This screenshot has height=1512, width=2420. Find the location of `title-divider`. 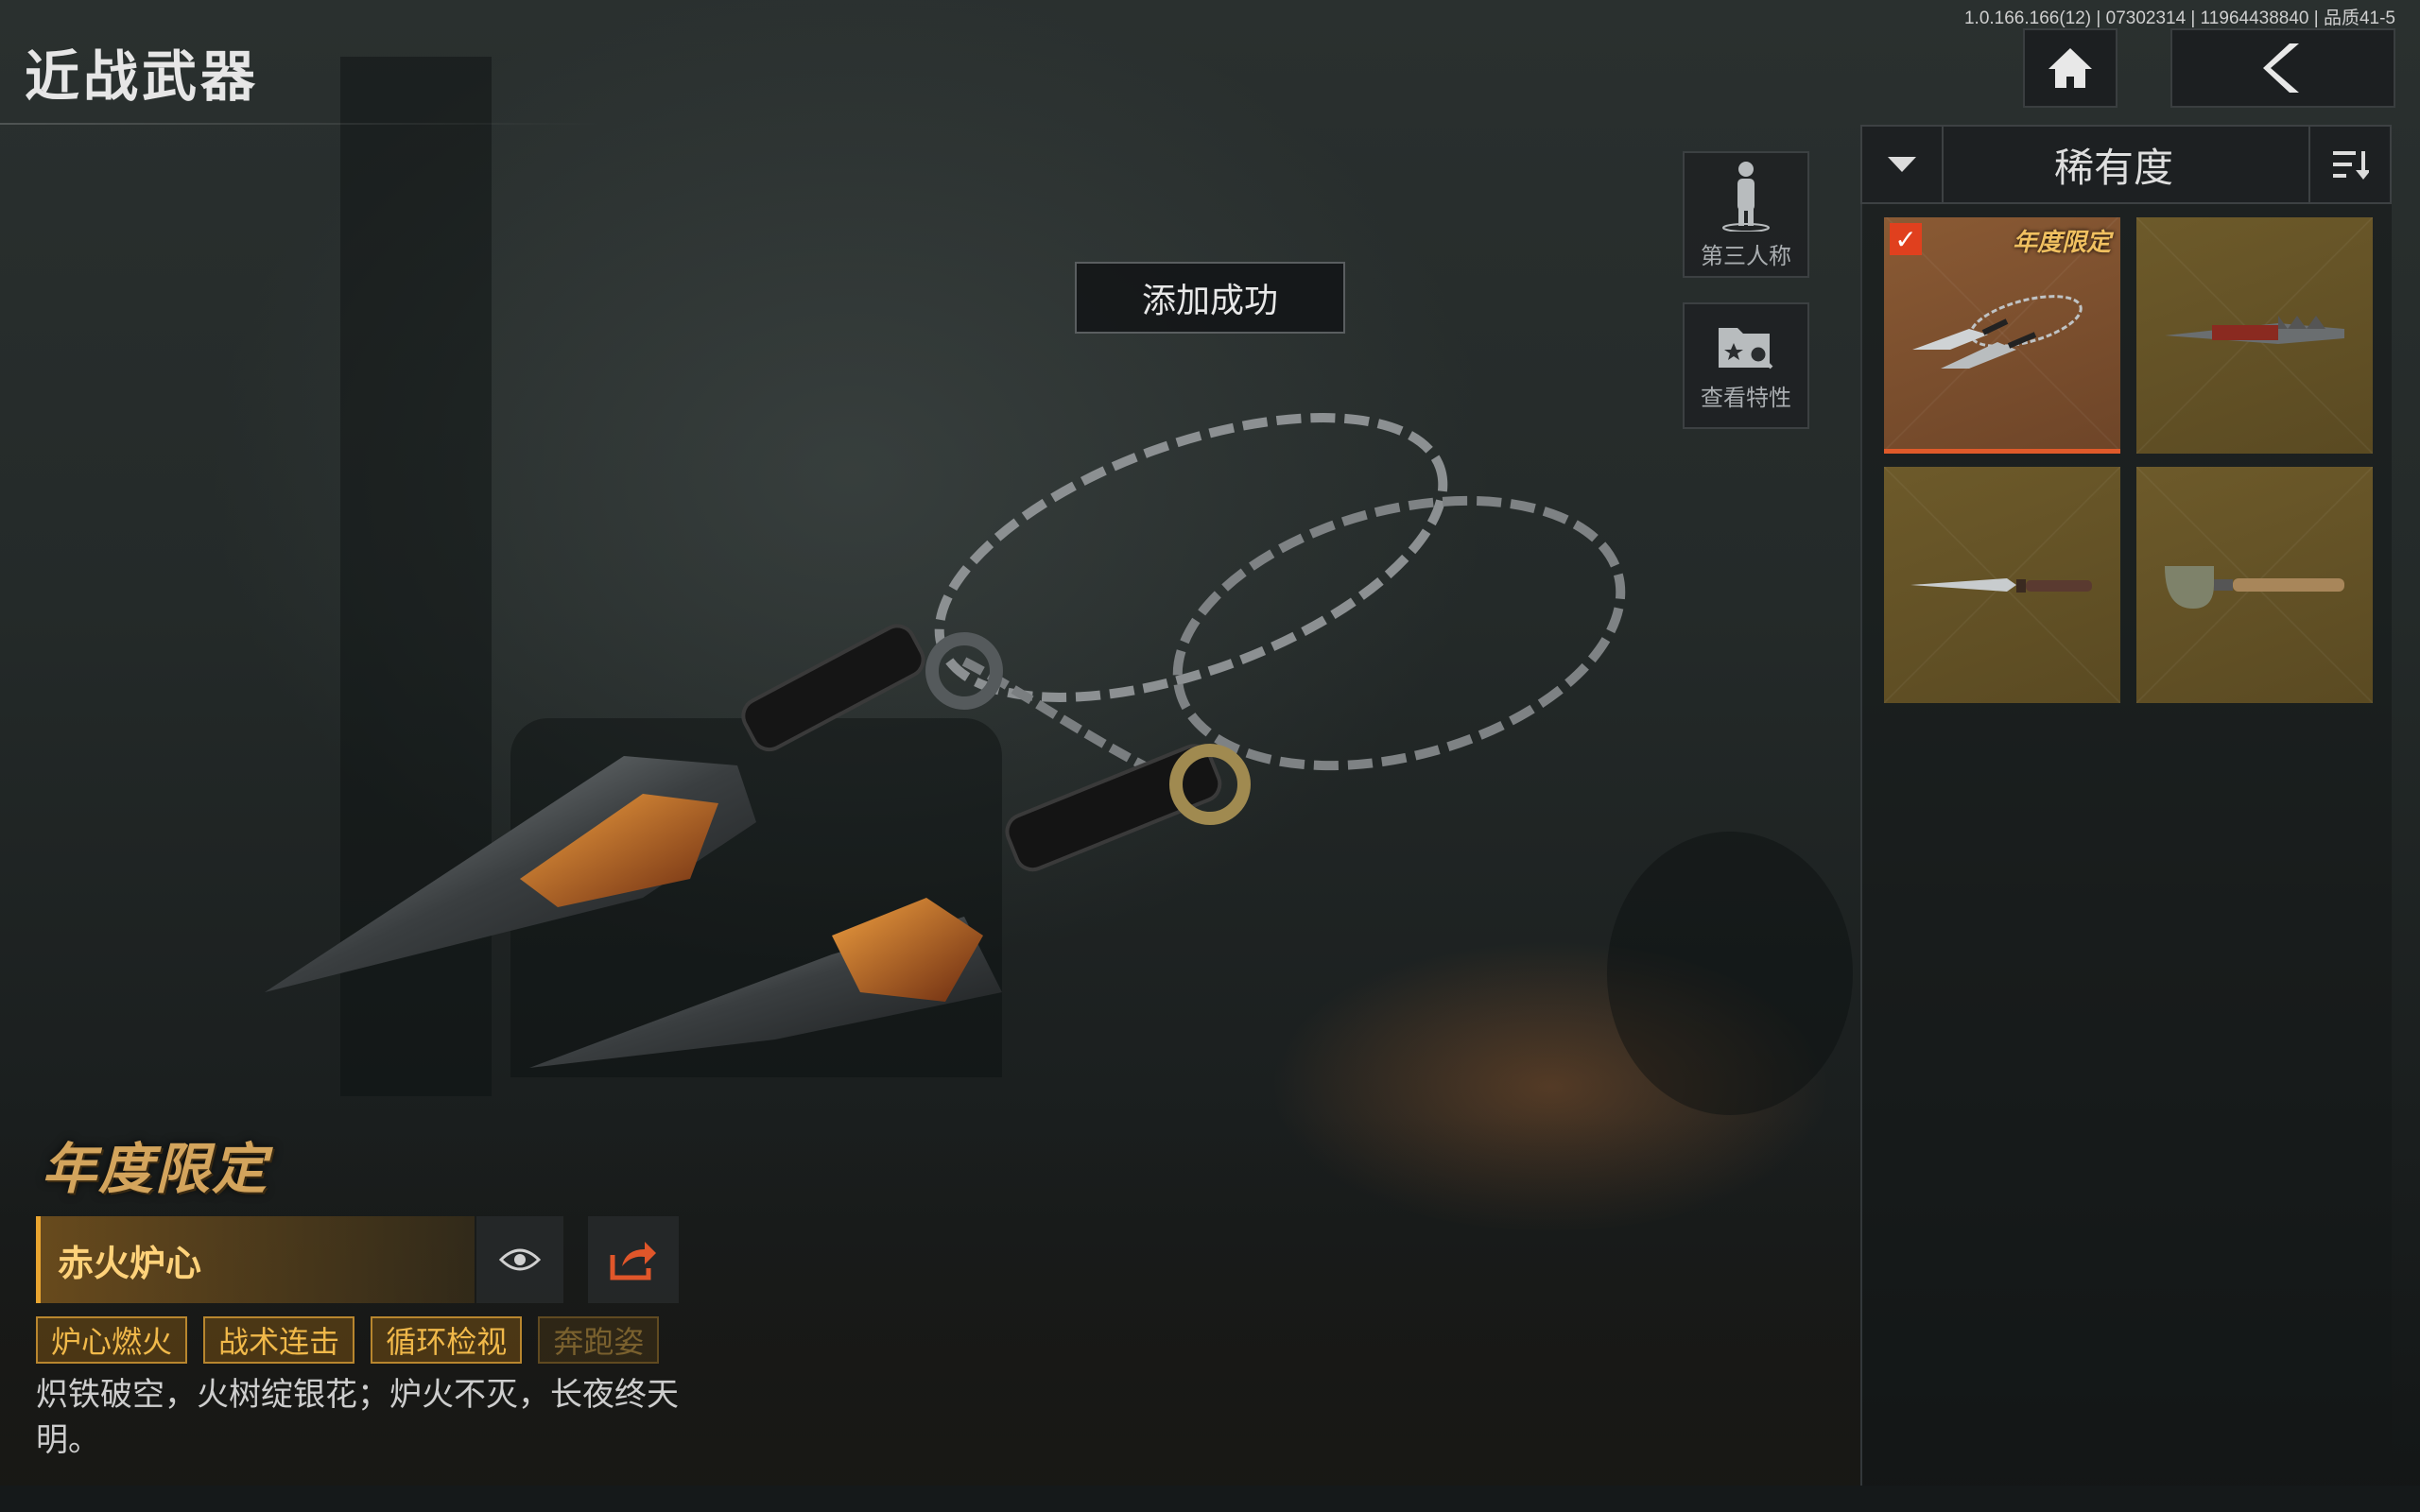

title-divider is located at coordinates (302, 124).